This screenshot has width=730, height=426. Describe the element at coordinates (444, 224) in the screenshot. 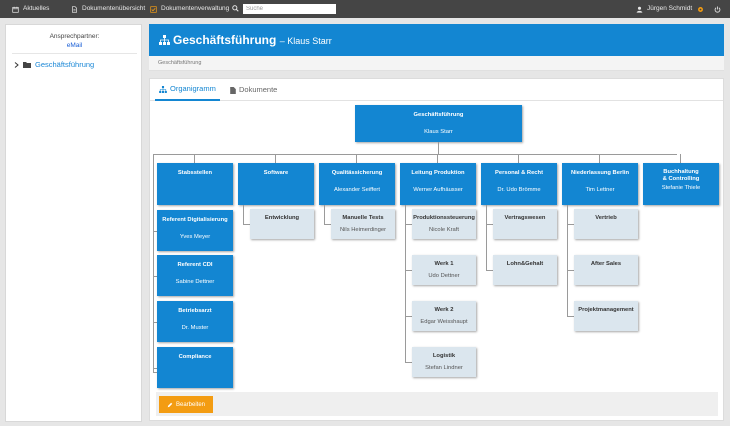

I see `org-node-produktionssteuerung: Produktionssteuerung Nicole Kraft` at that location.